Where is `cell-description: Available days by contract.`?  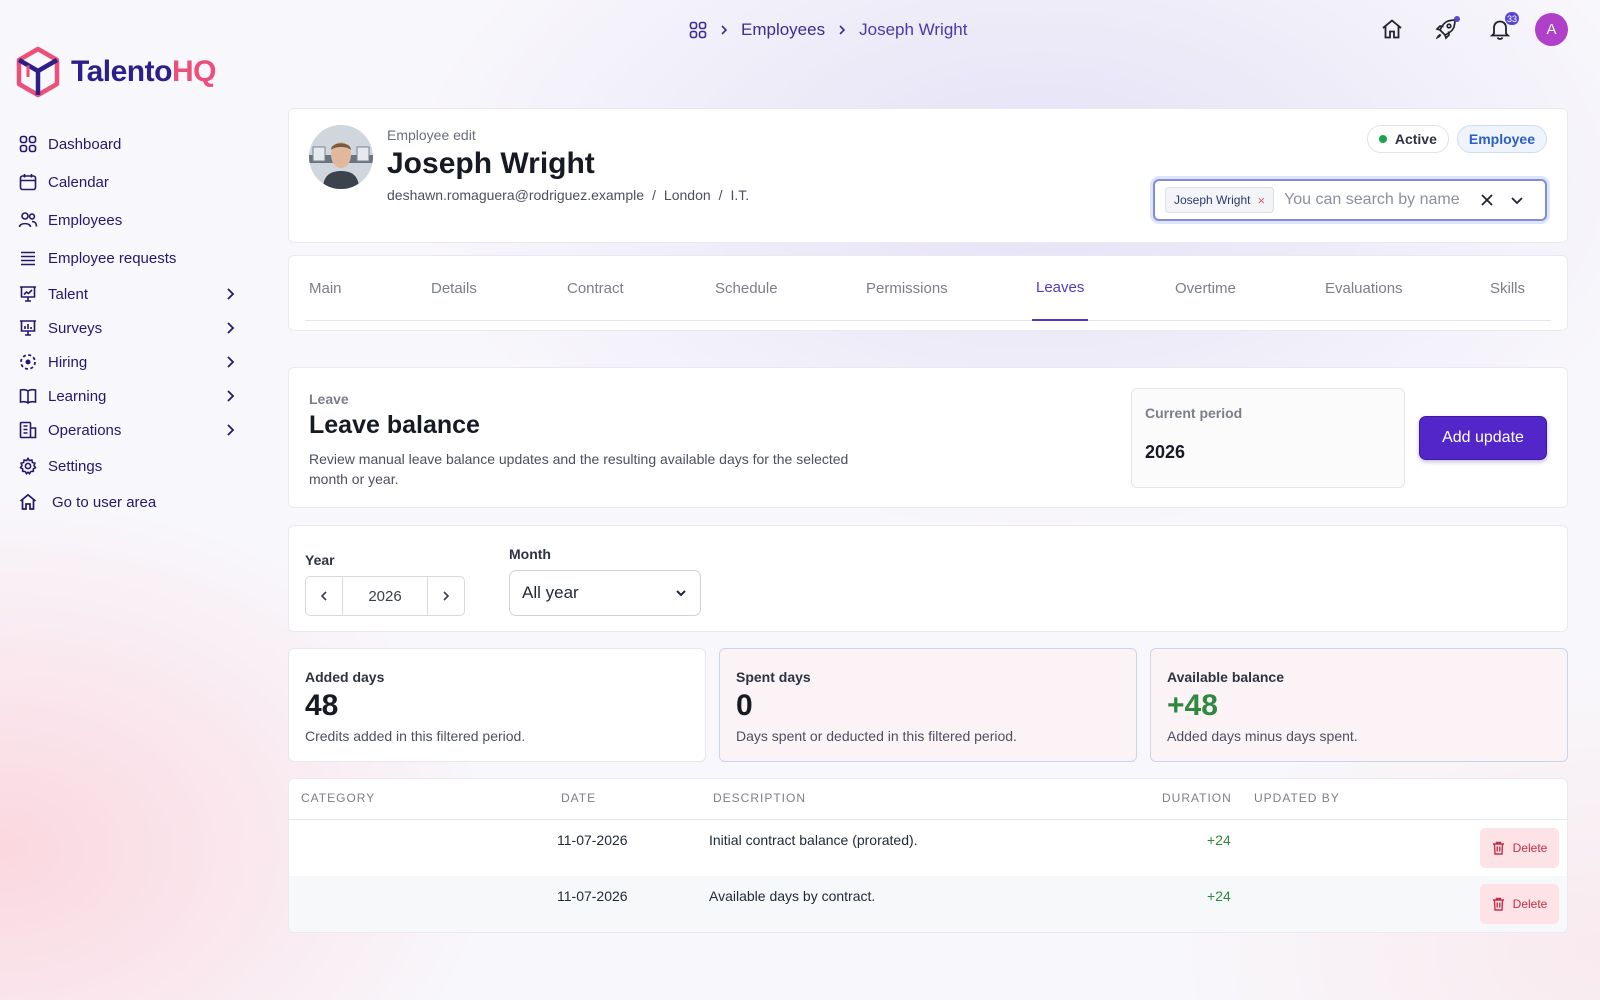
cell-description: Available days by contract. is located at coordinates (792, 896).